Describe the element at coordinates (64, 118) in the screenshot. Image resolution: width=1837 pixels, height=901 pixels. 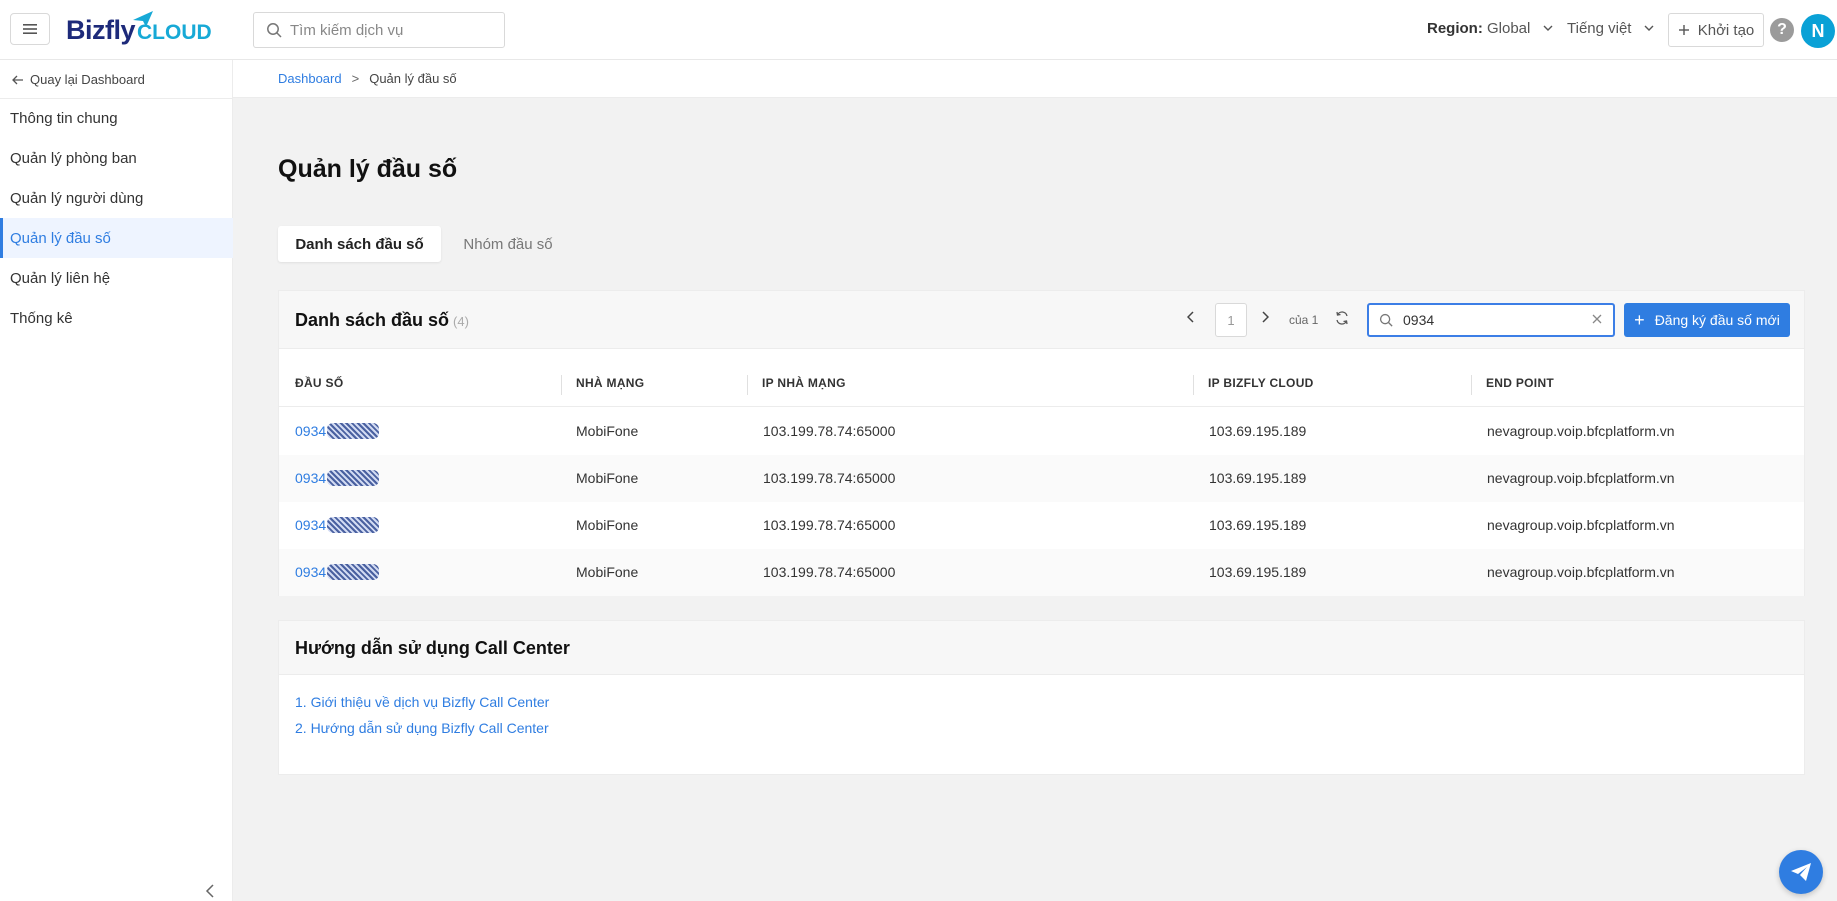
I see `sidebar-item-label: Thông tin chung` at that location.